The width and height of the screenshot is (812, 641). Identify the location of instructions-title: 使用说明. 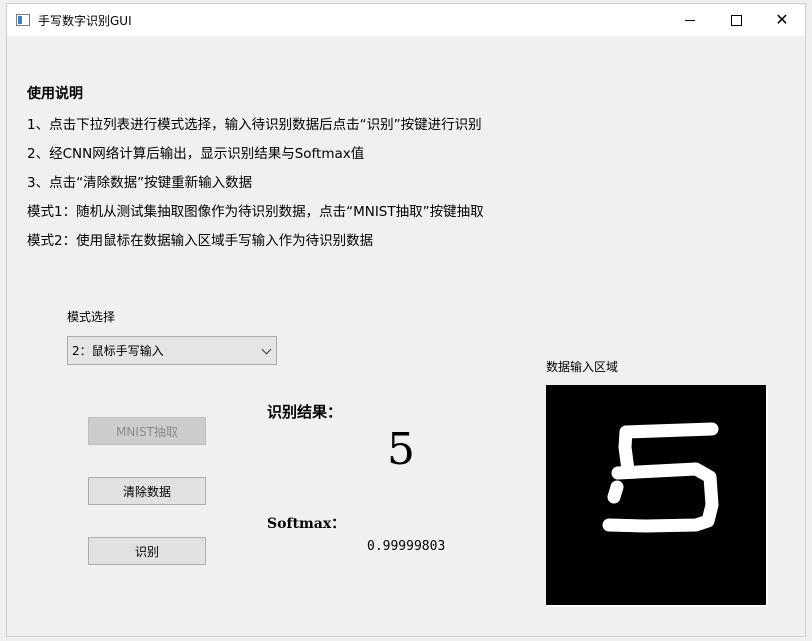
(55, 94).